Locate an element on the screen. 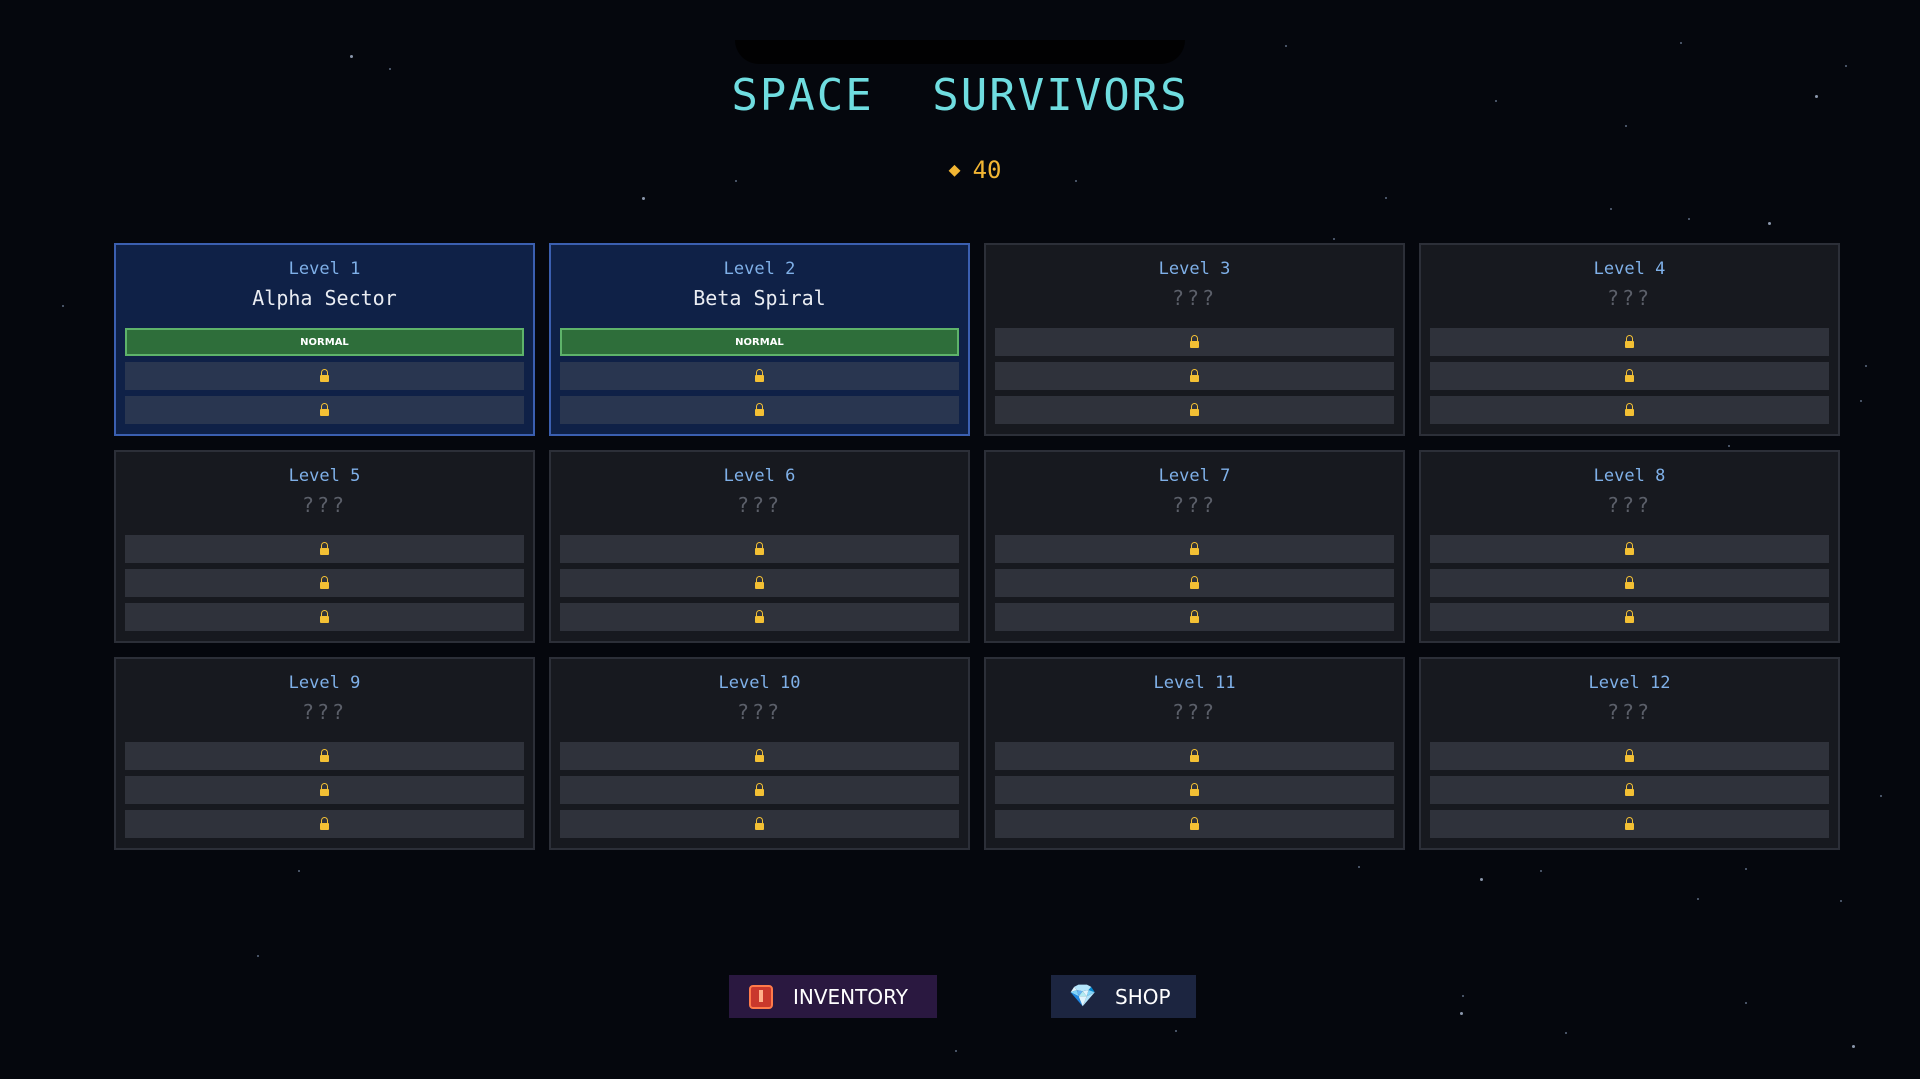 The width and height of the screenshot is (1920, 1079). diamond-icon: 💎 is located at coordinates (1083, 996).